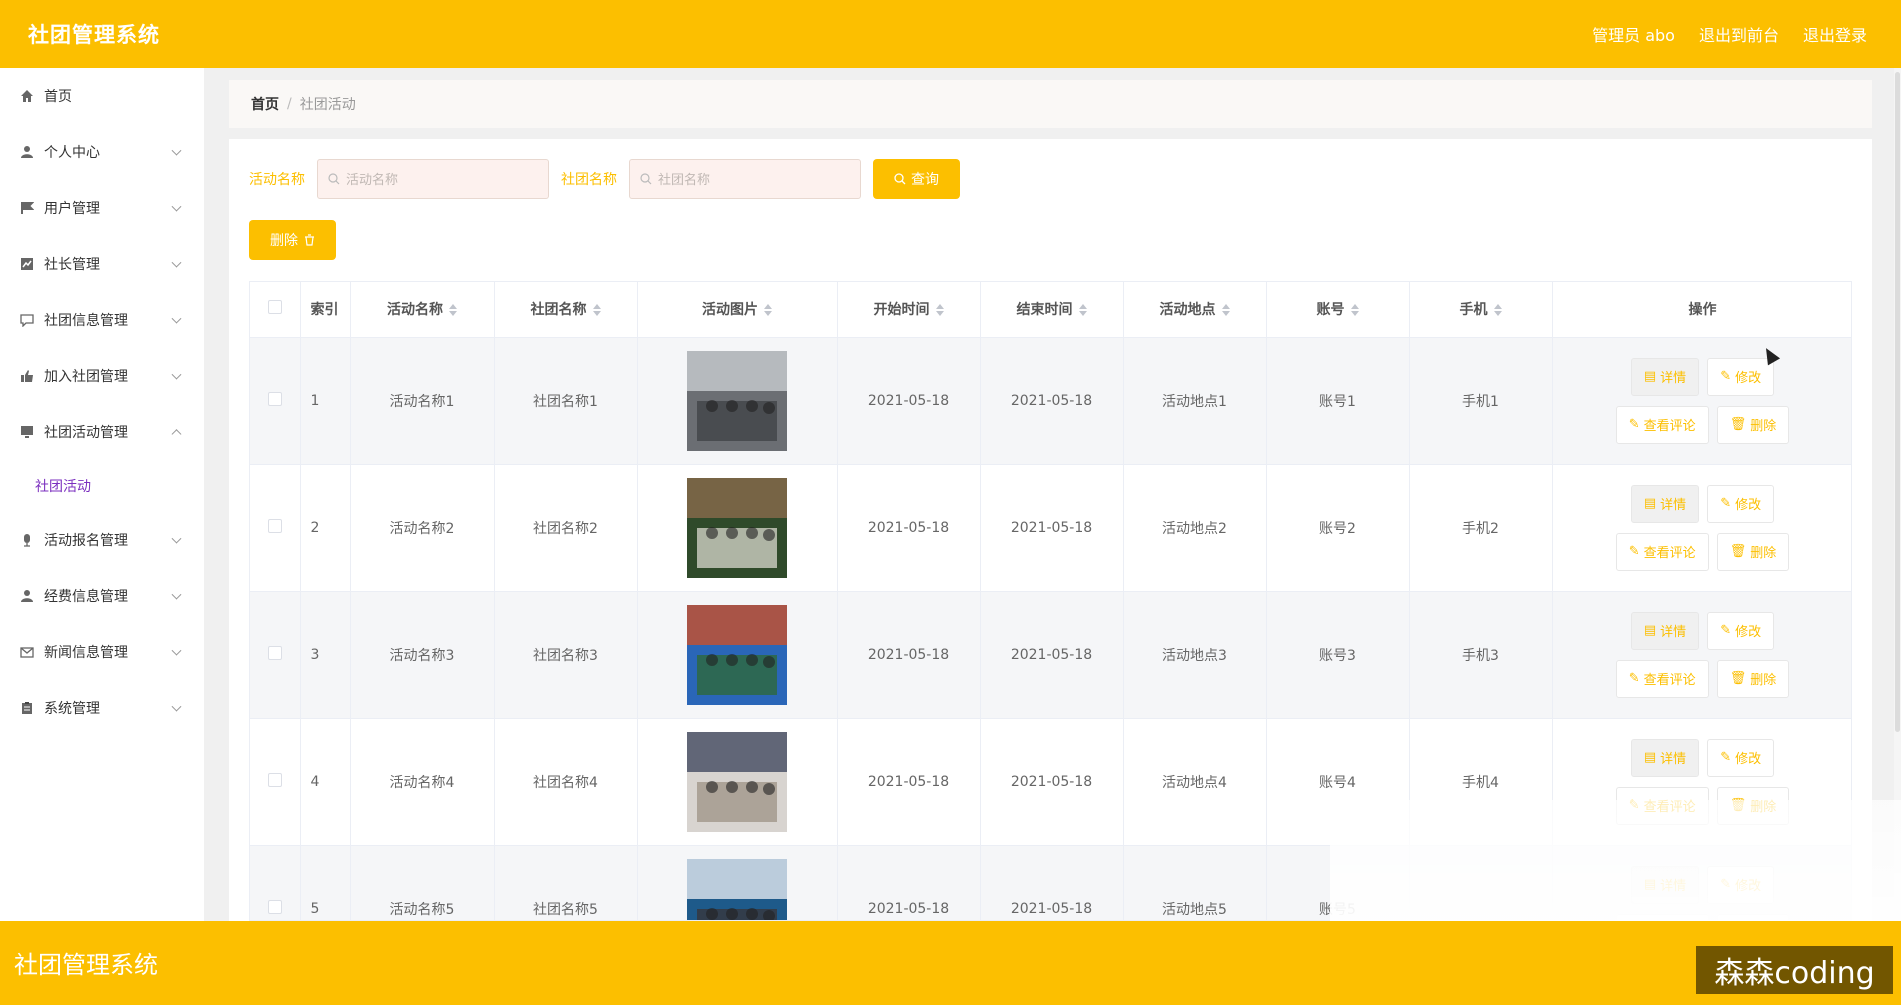  I want to click on sidebar-item-join-club: 加入社团管理, so click(102, 376).